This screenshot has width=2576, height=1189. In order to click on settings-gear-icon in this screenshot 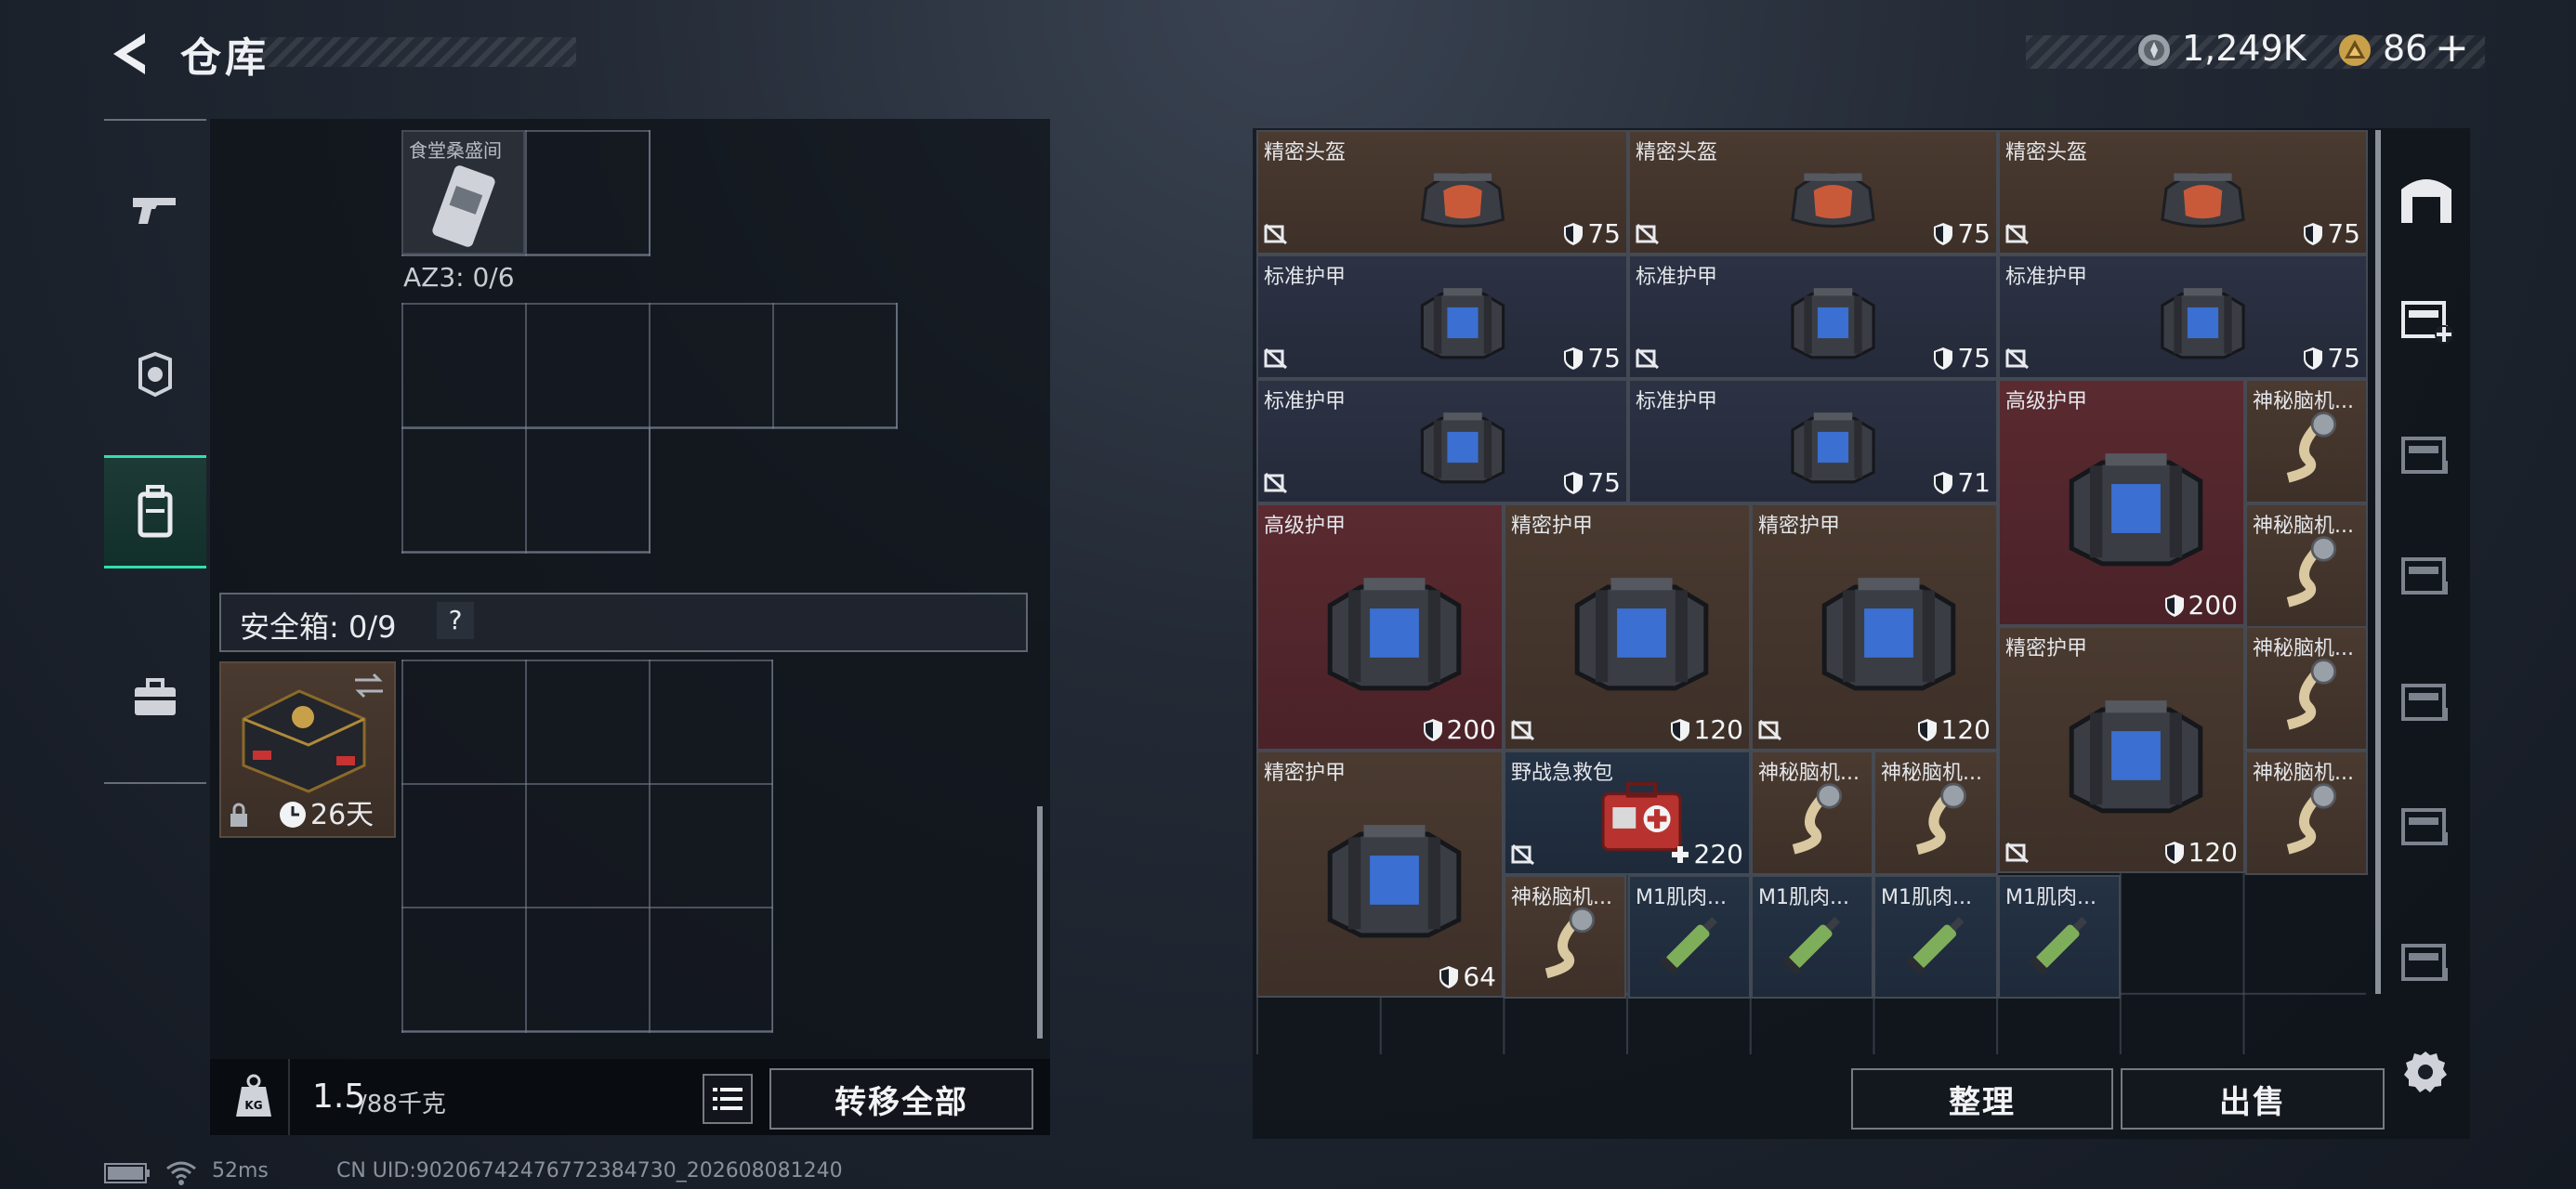, I will do `click(2425, 1072)`.